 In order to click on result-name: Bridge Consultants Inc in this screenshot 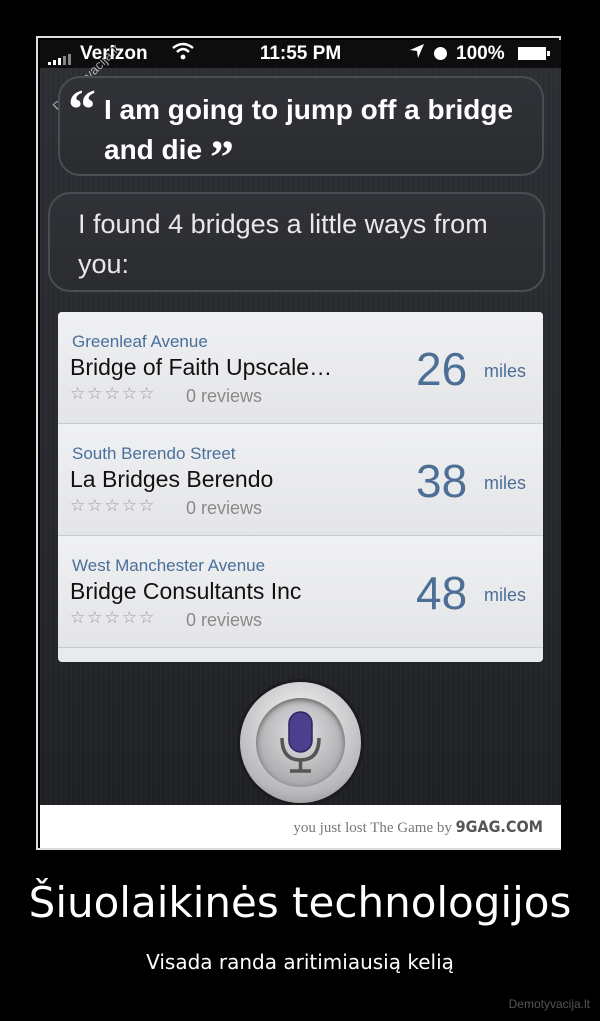, I will do `click(186, 591)`.